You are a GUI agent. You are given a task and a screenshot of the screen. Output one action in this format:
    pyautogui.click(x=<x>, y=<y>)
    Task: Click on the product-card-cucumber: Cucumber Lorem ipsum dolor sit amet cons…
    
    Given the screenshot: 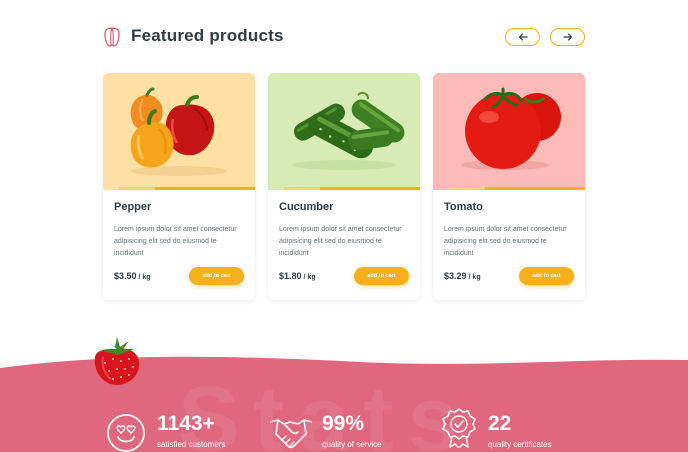 What is the action you would take?
    pyautogui.click(x=344, y=186)
    